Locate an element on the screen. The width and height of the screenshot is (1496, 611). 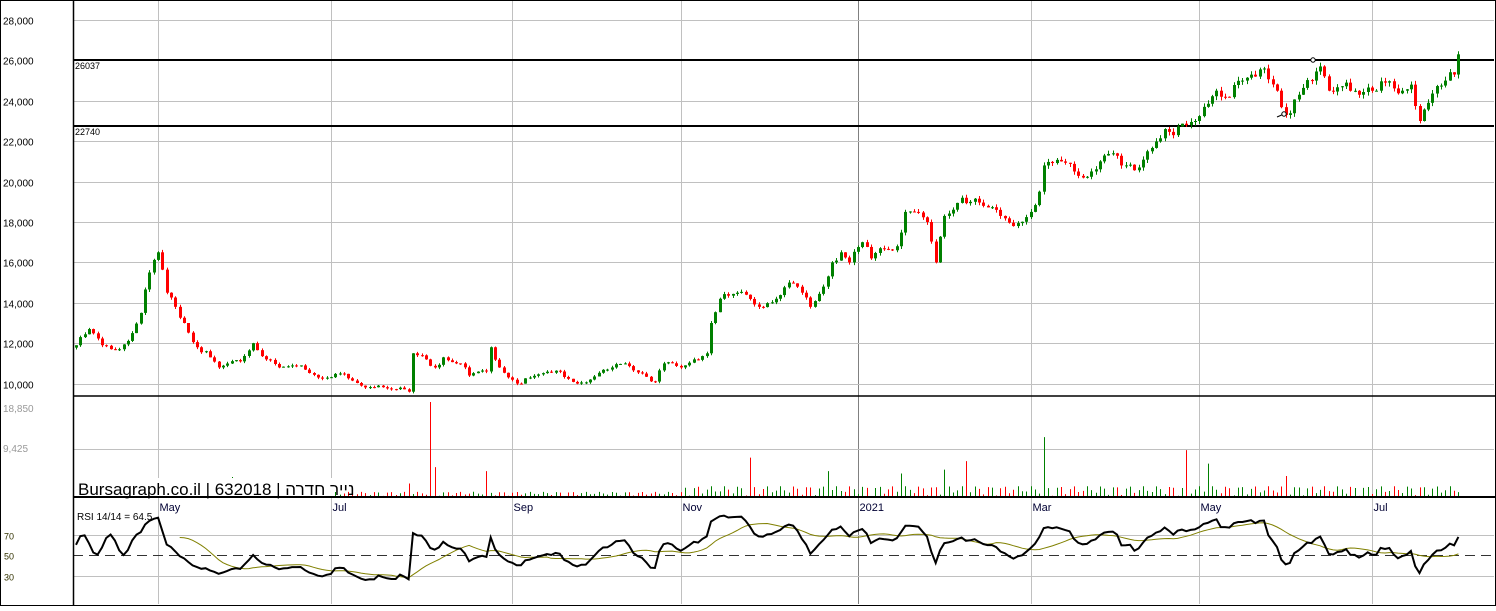
price-tick-label: 16,000 is located at coordinates (18, 264).